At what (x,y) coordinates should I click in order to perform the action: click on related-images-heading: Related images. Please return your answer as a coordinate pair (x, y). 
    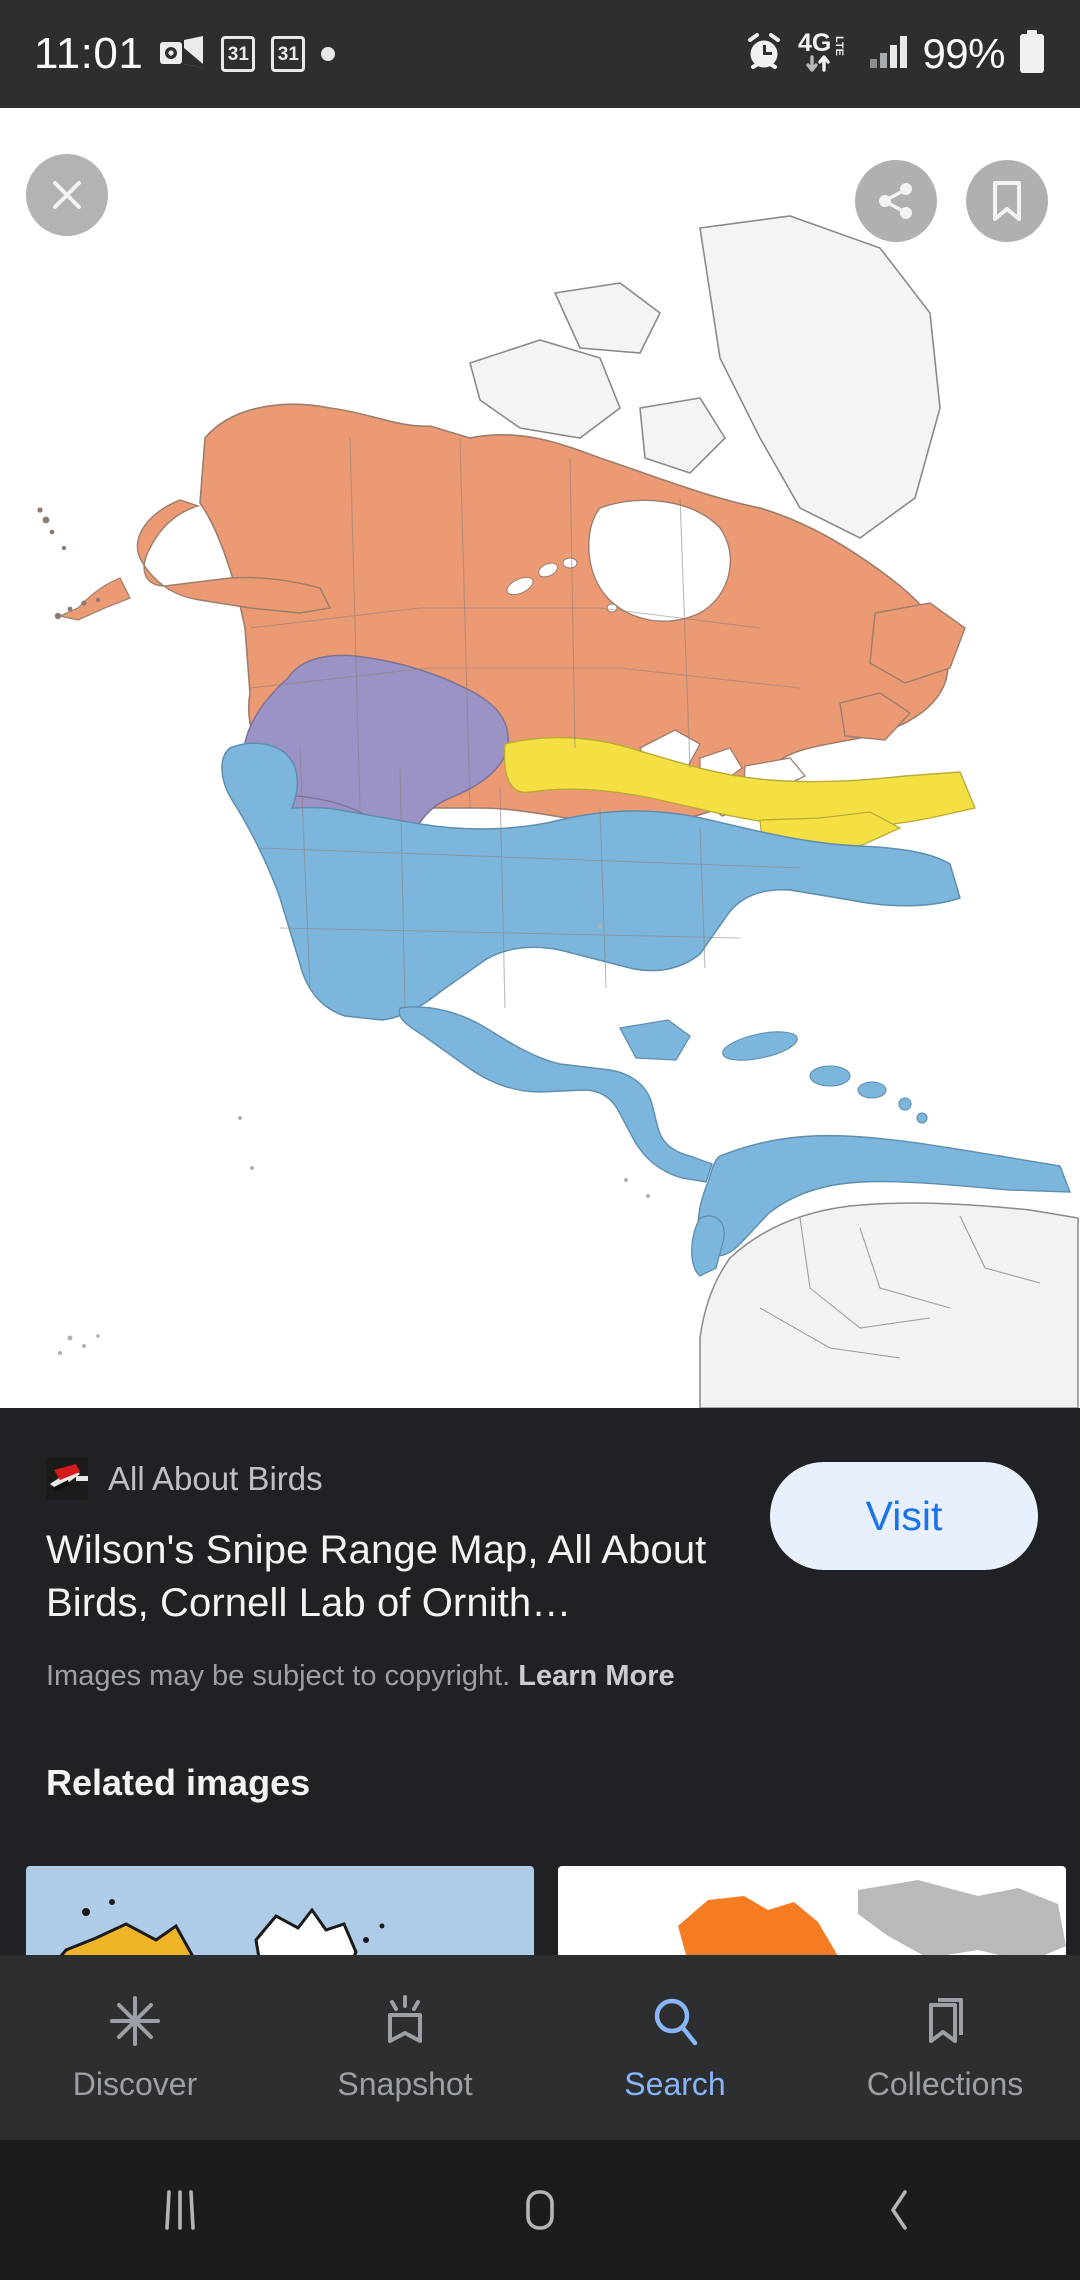
    Looking at the image, I should click on (178, 1782).